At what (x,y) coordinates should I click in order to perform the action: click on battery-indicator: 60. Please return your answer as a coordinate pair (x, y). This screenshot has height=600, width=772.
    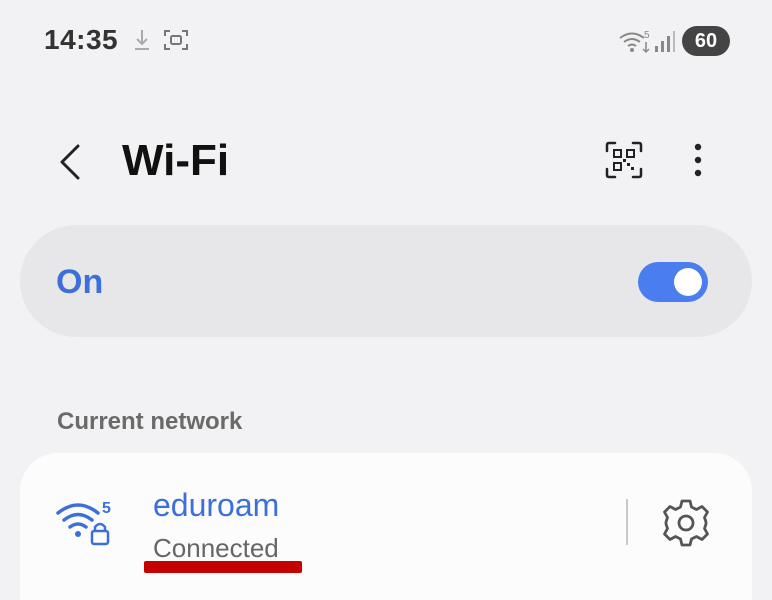
    Looking at the image, I should click on (706, 41).